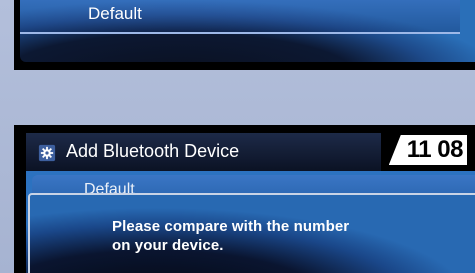  I want to click on dialog-message-line-1: Please compare with the number, so click(231, 226).